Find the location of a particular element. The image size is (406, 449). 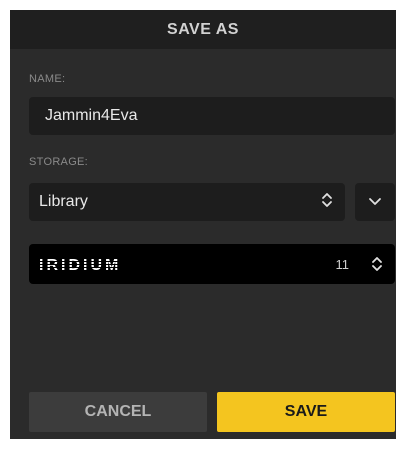

name-input is located at coordinates (212, 116).